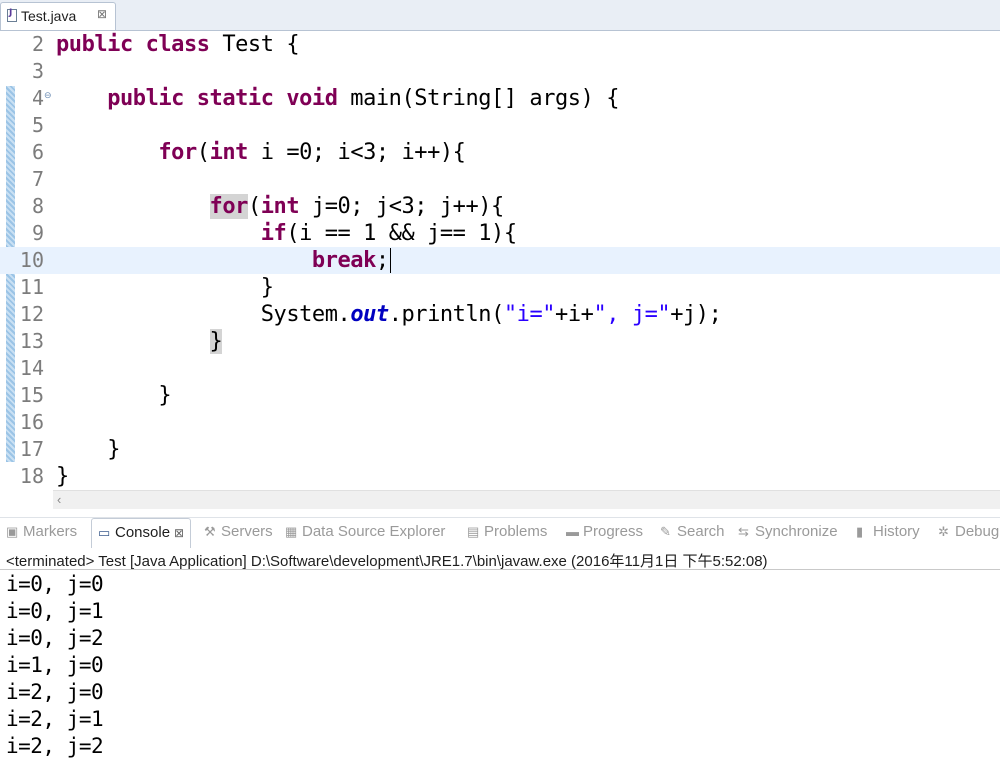 The width and height of the screenshot is (1000, 765). I want to click on code-line-17: 17 }, so click(500, 449).